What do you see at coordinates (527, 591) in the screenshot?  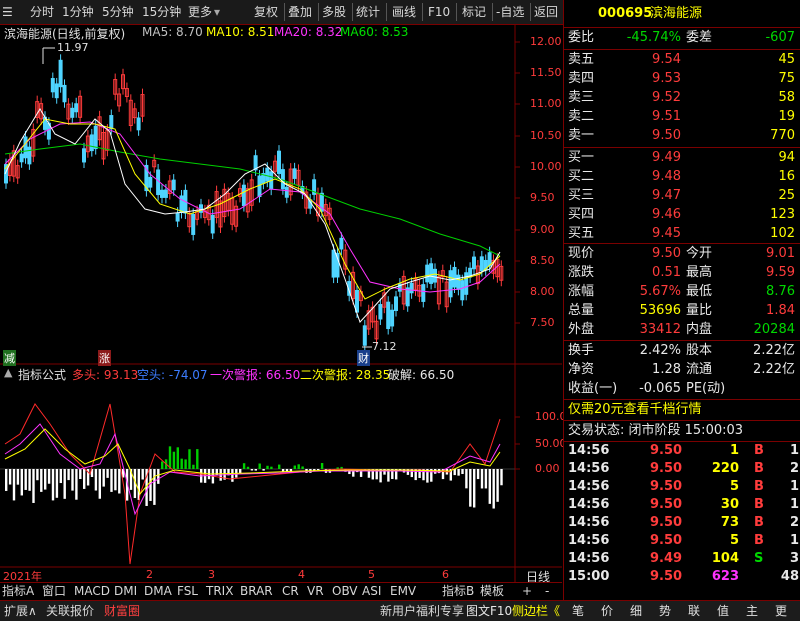 I see `tab-add: +` at bounding box center [527, 591].